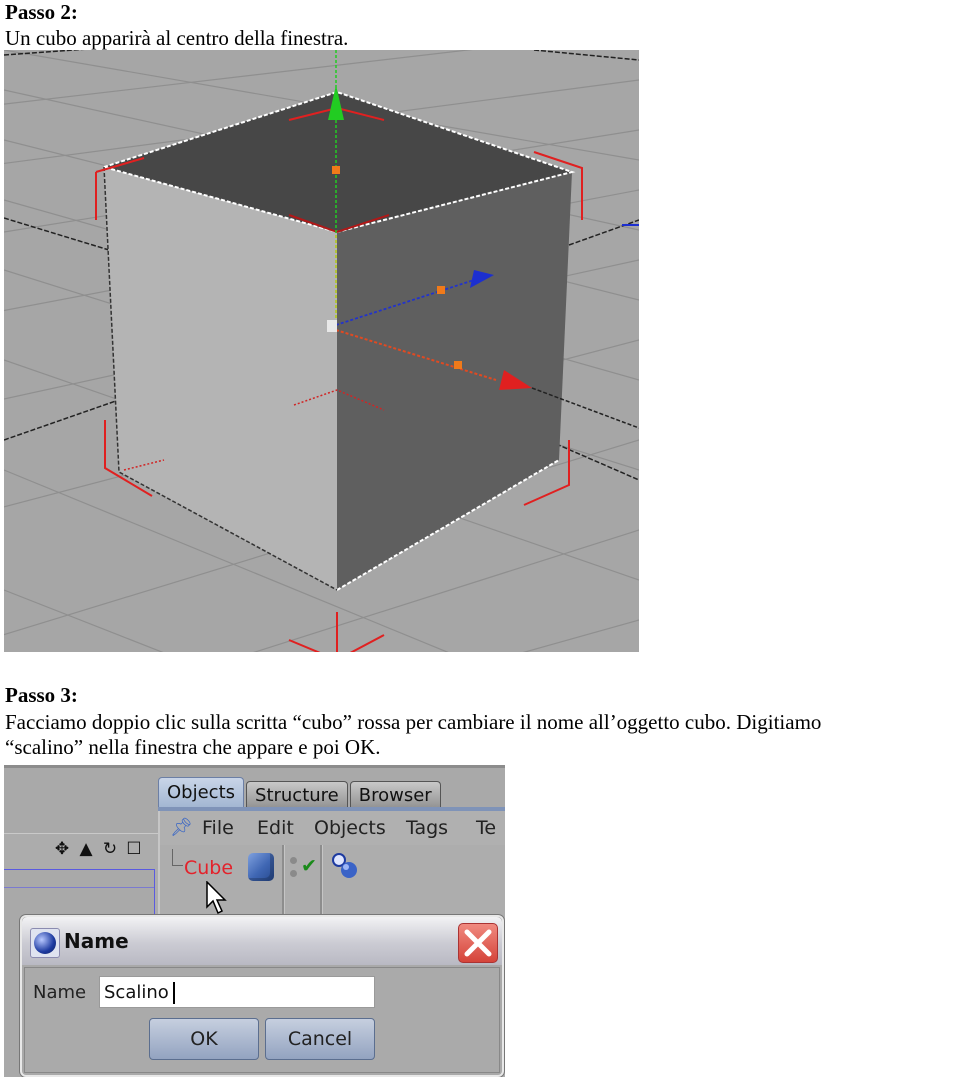 This screenshot has height=1077, width=960. Describe the element at coordinates (262, 1020) in the screenshot. I see `dialog-body: Name OK Cancel` at that location.